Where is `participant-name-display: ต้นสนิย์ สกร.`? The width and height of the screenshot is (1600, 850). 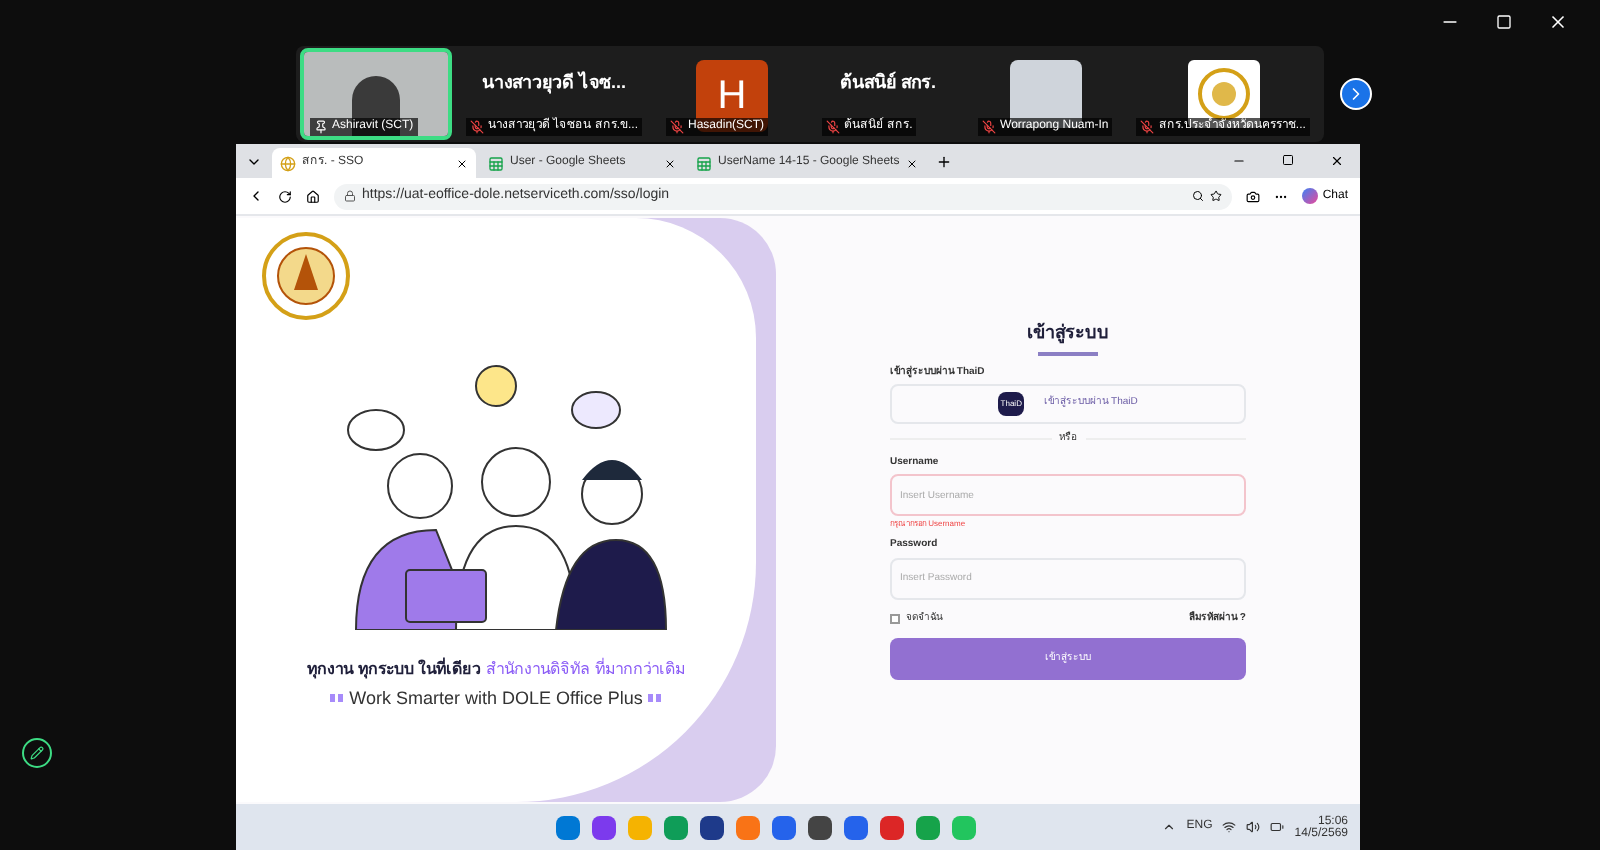 participant-name-display: ต้นสนิย์ สกร. is located at coordinates (888, 83).